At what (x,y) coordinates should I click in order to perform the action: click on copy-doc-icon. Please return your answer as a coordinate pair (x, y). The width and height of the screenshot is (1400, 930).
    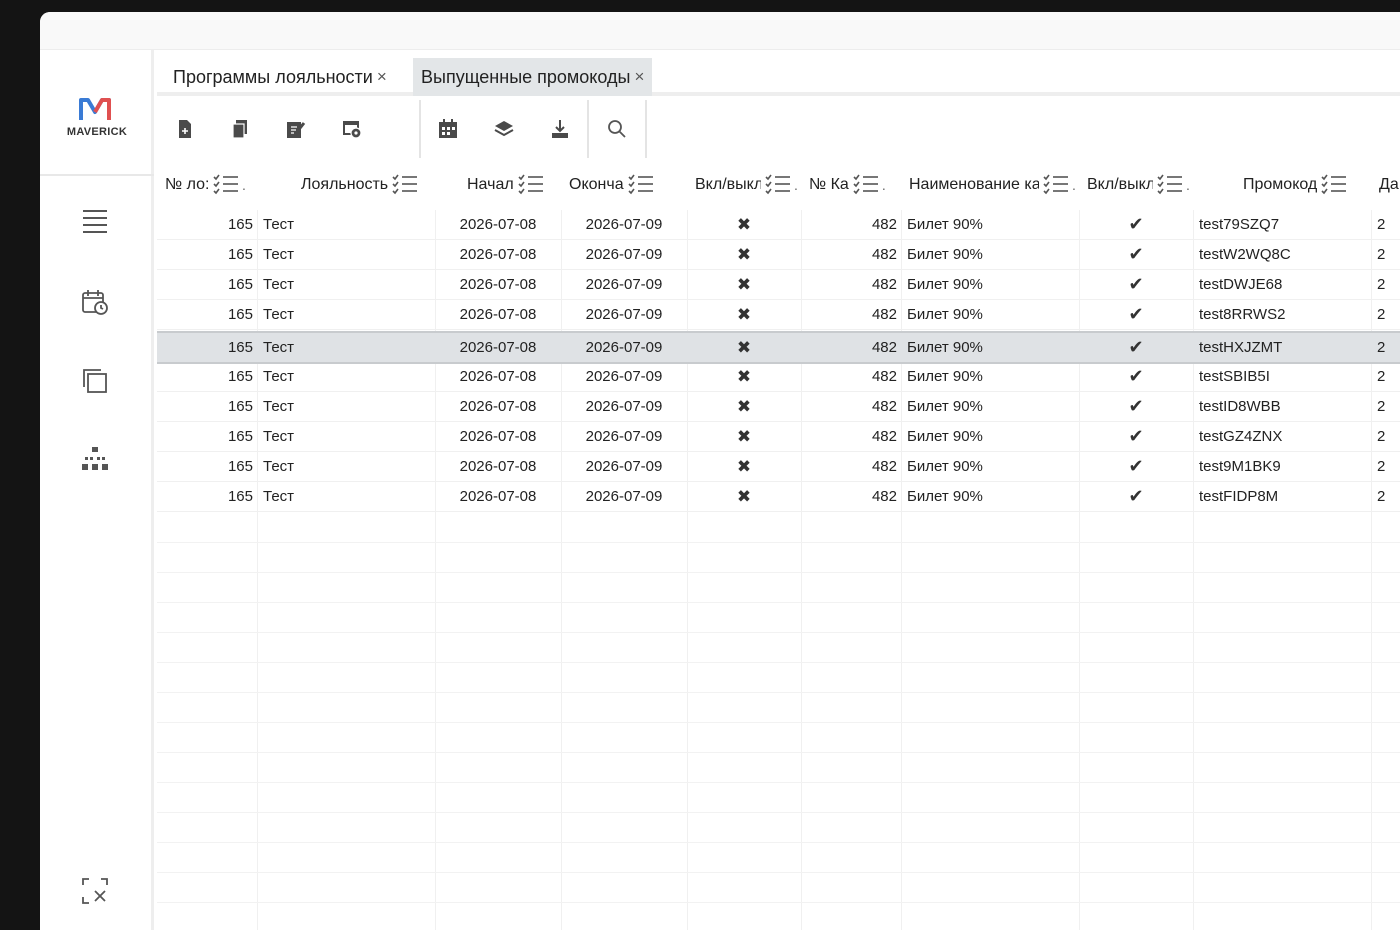
    Looking at the image, I should click on (240, 129).